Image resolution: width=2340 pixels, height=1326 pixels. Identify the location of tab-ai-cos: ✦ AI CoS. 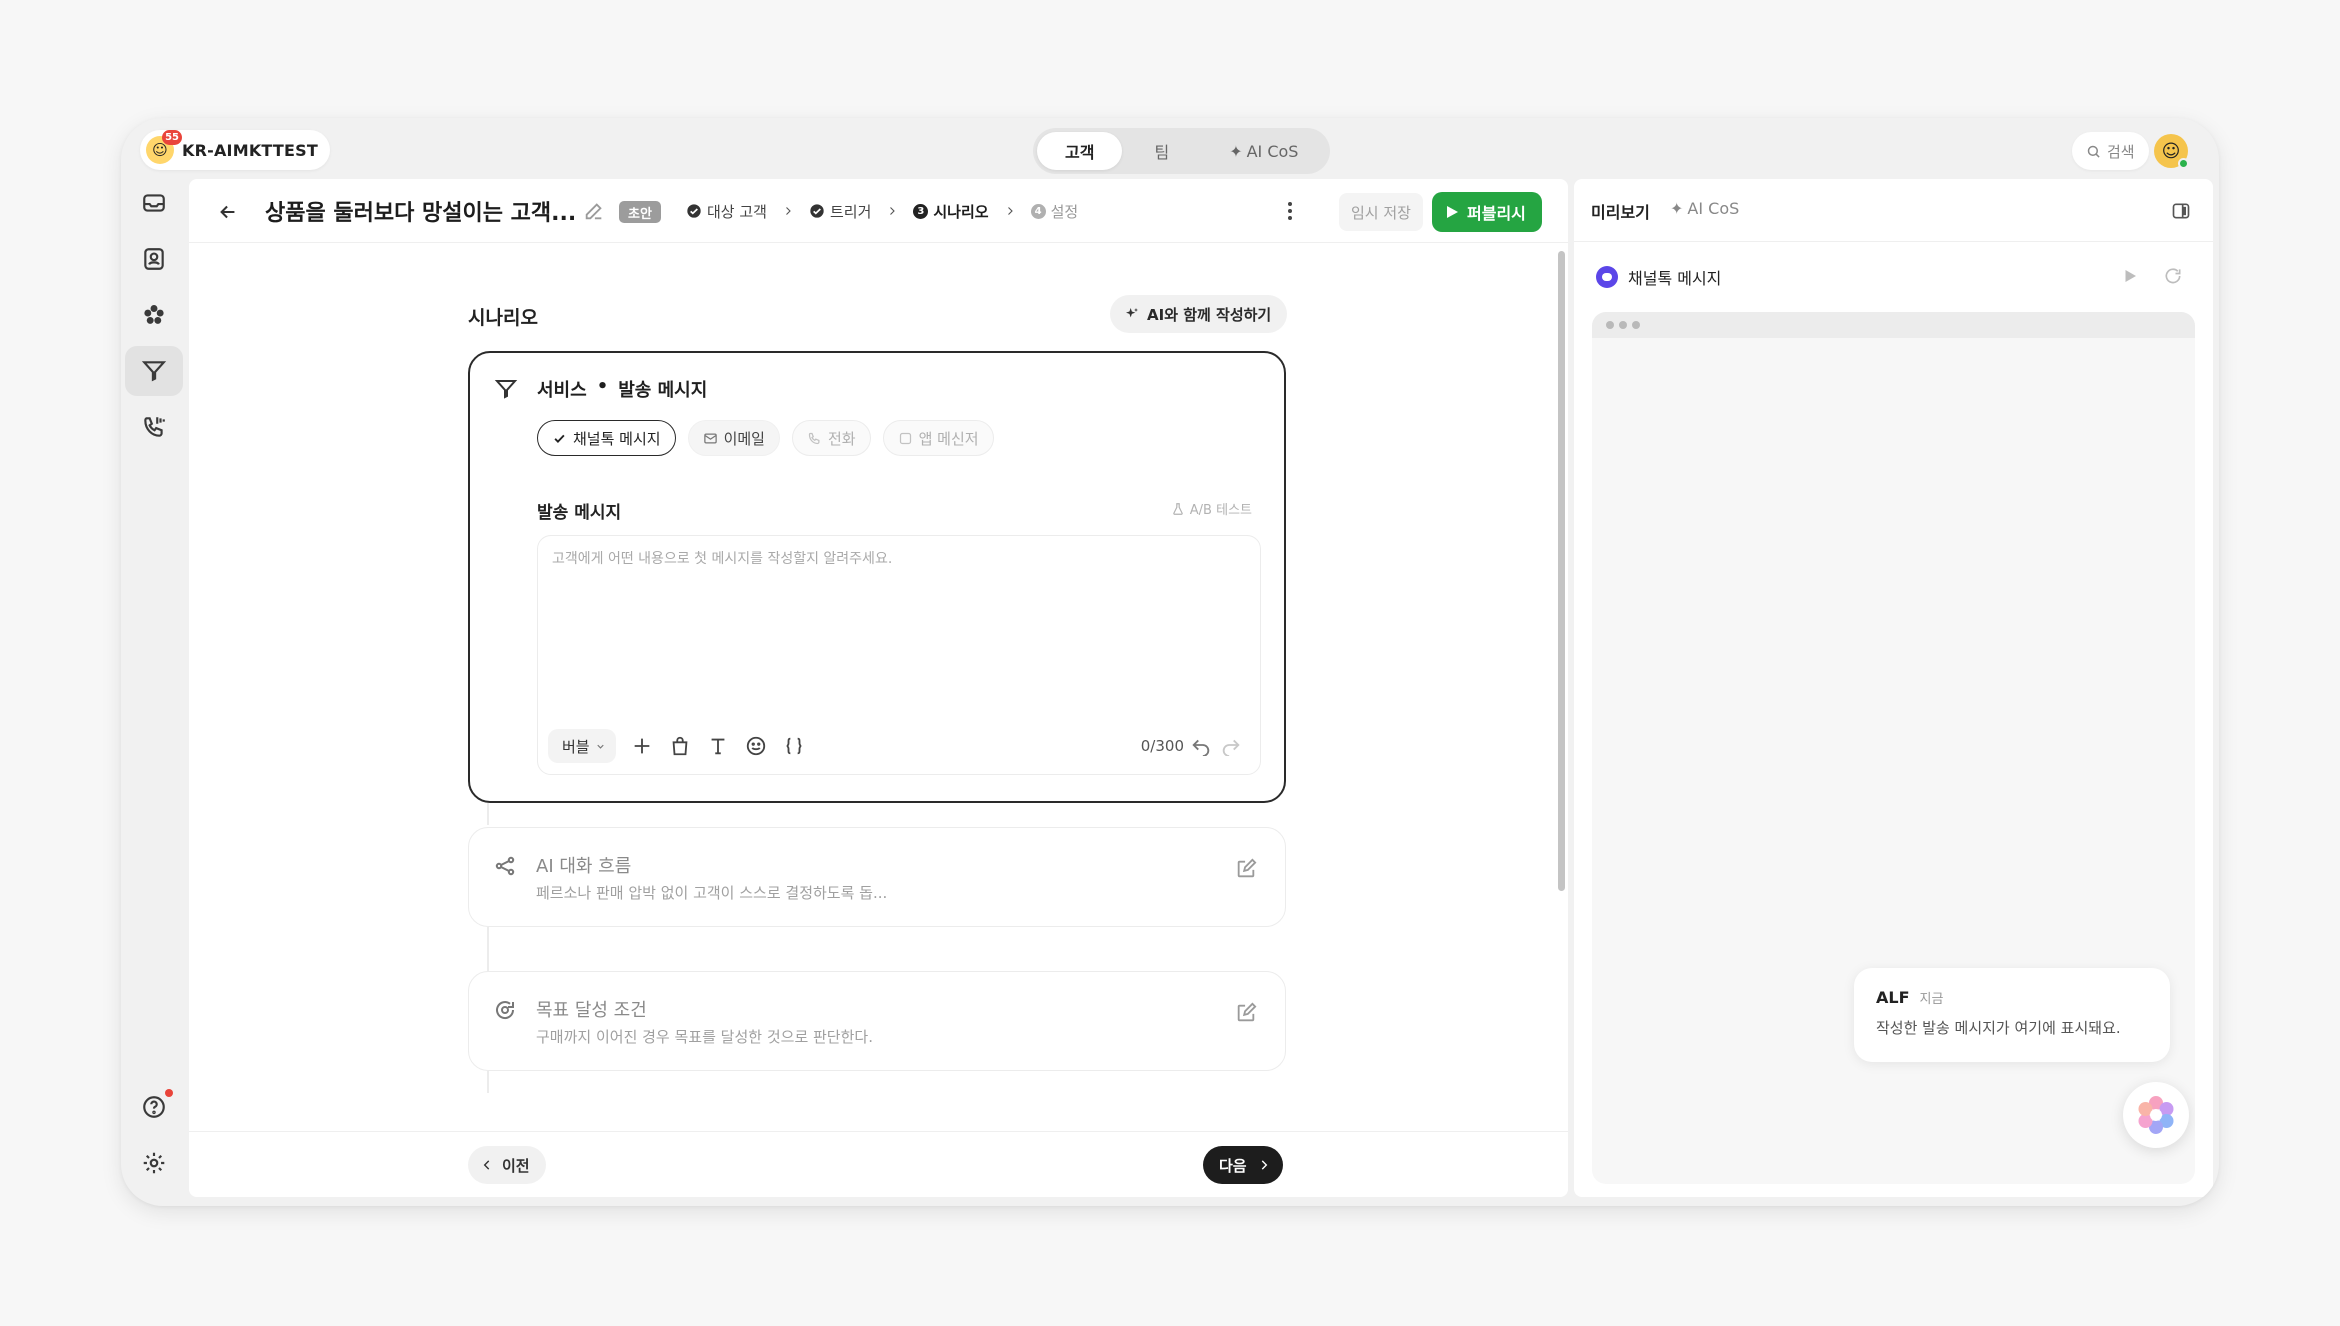
(1263, 151).